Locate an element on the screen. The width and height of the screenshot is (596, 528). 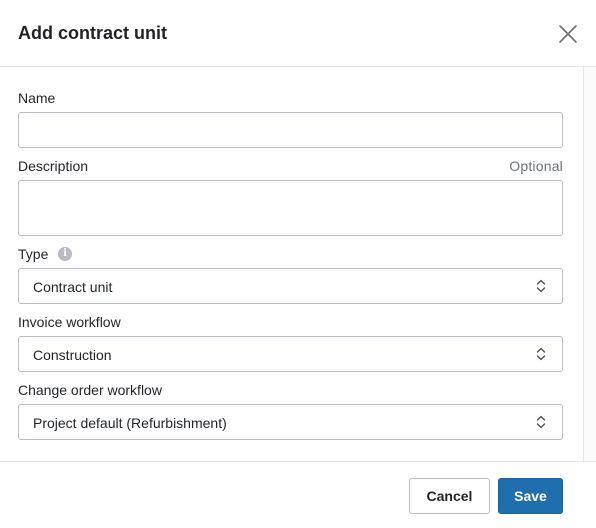
name-input is located at coordinates (290, 130).